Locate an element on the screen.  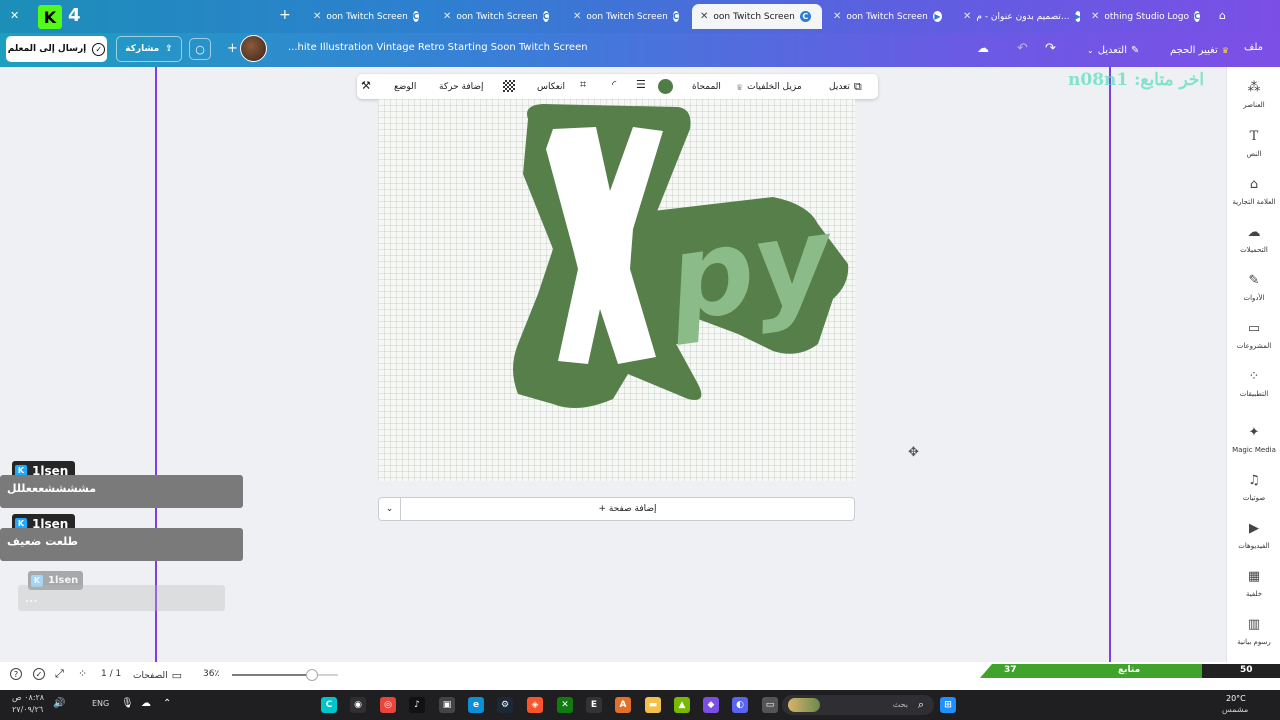
volume-icon: 🔊 is located at coordinates (59, 703).